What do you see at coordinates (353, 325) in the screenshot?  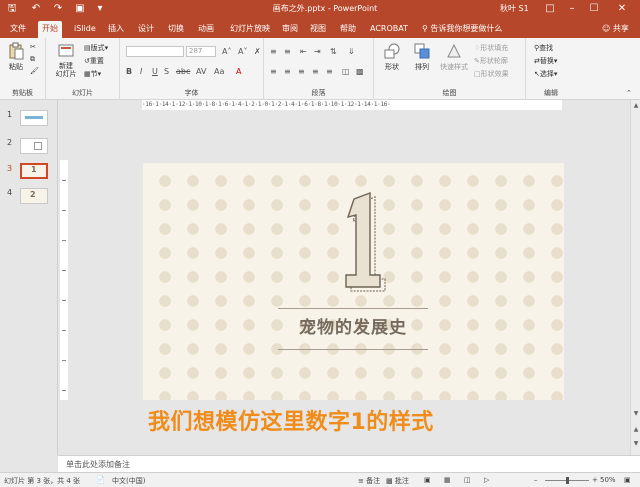 I see `slide-title: 宠物的发展史` at bounding box center [353, 325].